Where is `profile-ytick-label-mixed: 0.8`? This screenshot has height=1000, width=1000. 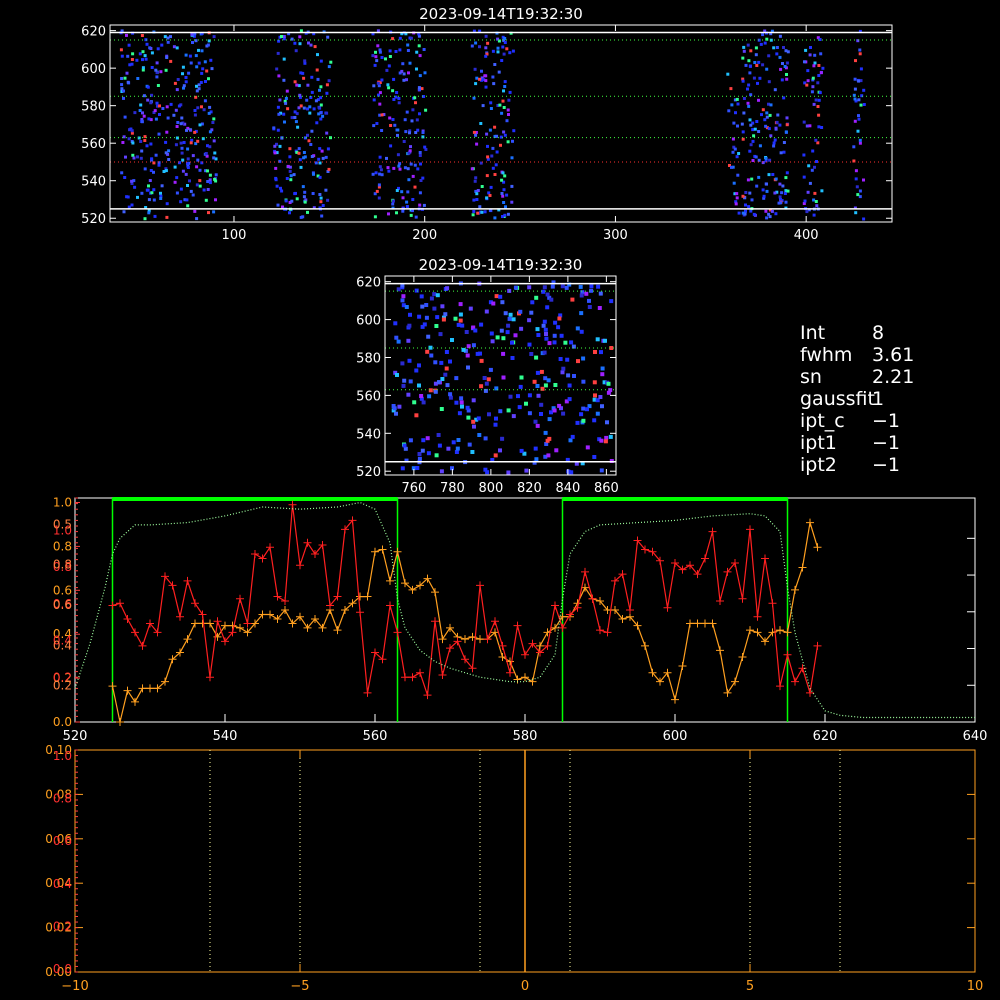
profile-ytick-label-mixed: 0.8 is located at coordinates (62, 565).